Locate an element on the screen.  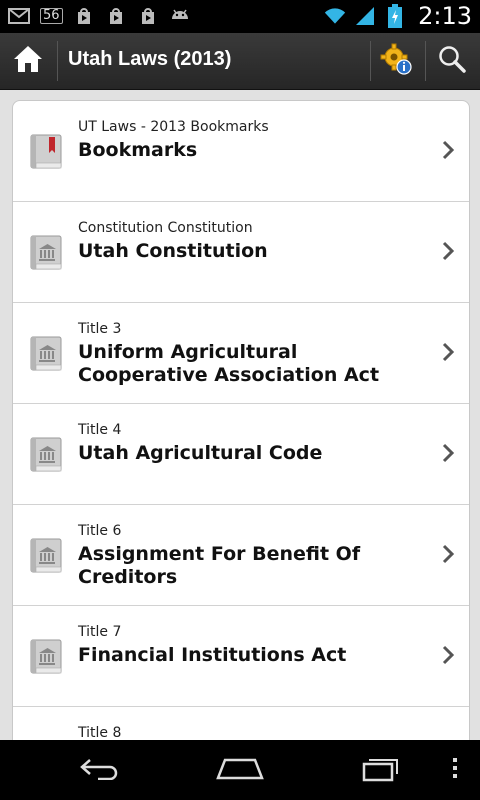
search-icon is located at coordinates (452, 61).